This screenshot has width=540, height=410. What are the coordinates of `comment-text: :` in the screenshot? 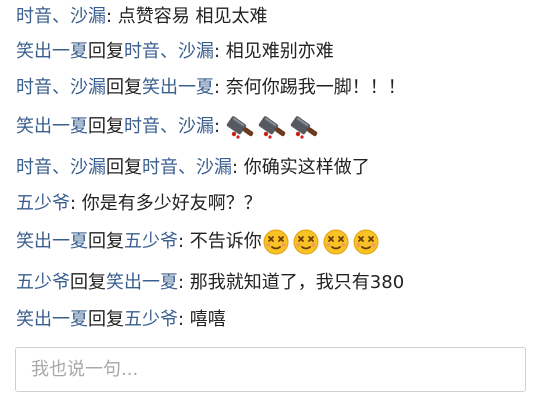 It's located at (217, 126).